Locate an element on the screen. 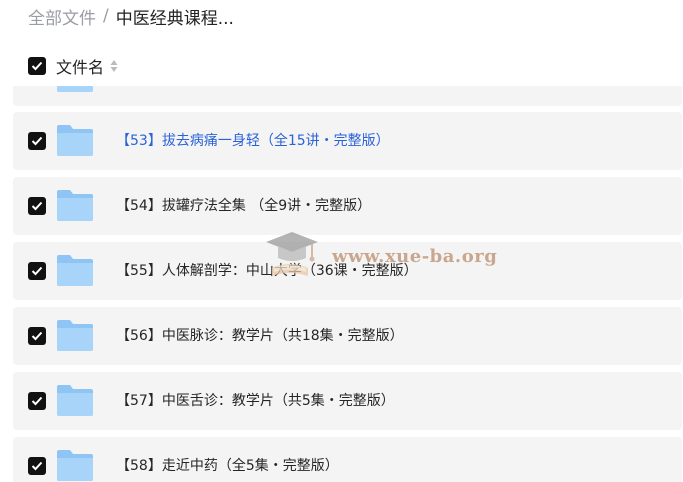  file-name: 【55】人体解剖学：中山大学（36课・完整版） is located at coordinates (267, 271).